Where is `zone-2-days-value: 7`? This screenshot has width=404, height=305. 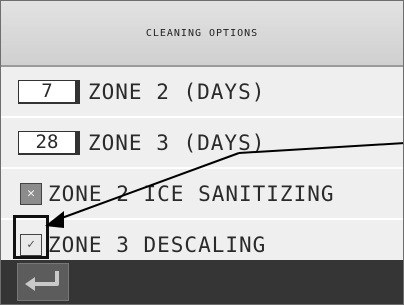 zone-2-days-value: 7 is located at coordinates (49, 91).